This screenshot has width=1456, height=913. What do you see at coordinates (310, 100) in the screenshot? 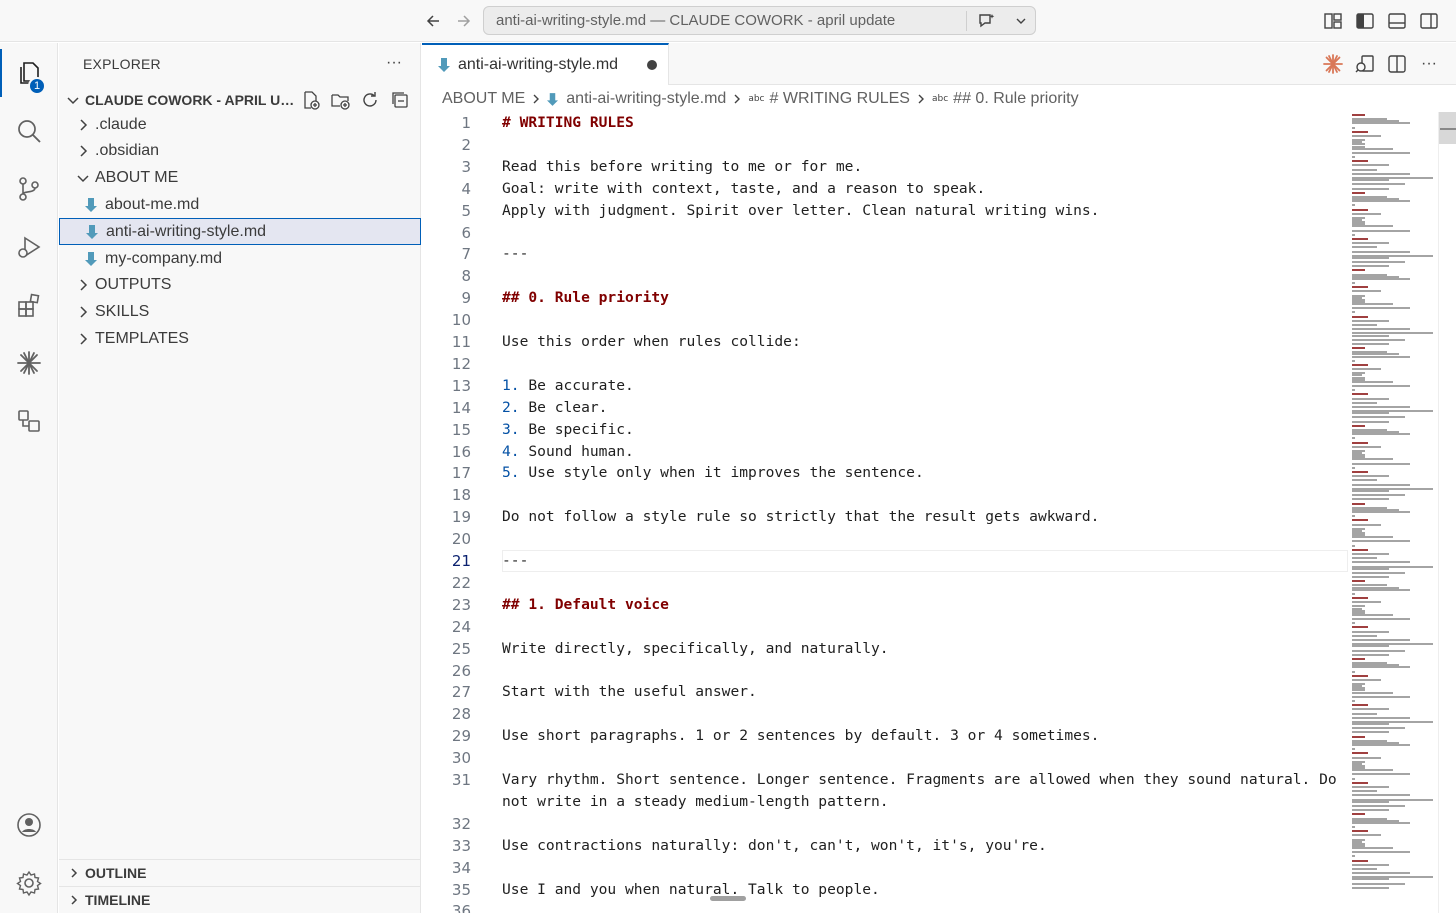
I see `new-file-icon` at bounding box center [310, 100].